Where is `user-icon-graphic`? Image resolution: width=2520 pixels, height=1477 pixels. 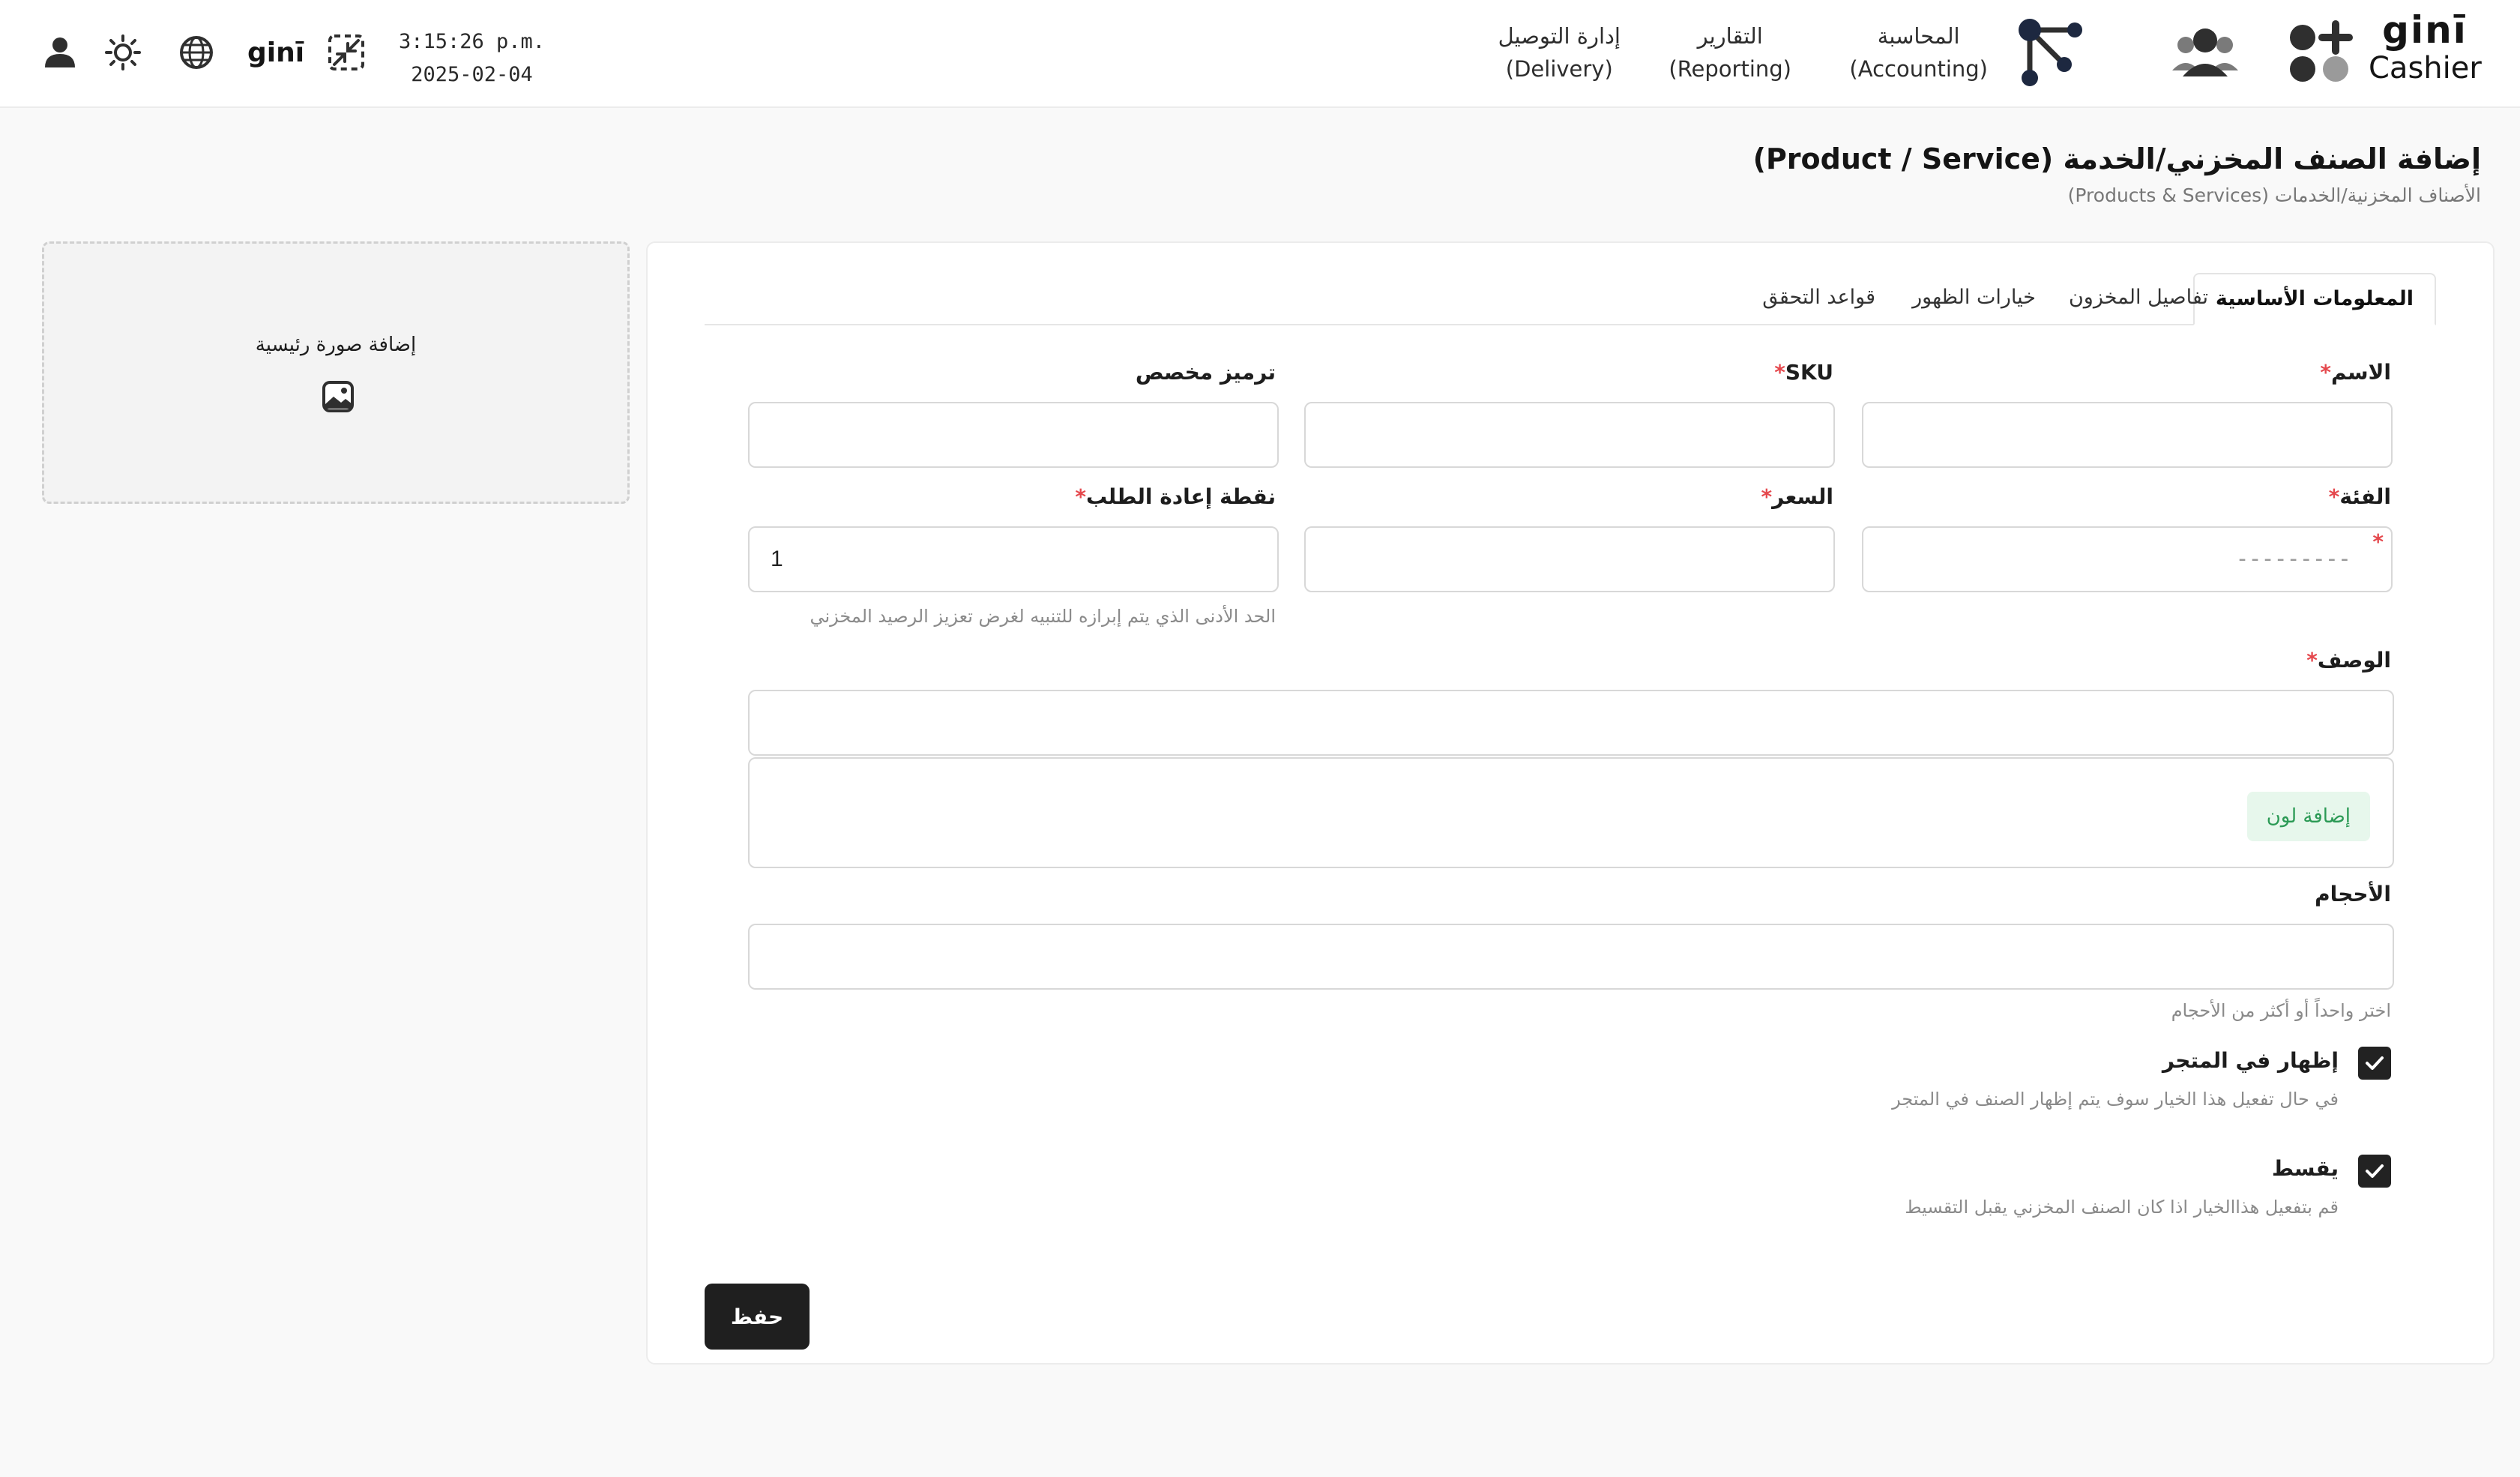 user-icon-graphic is located at coordinates (60, 52).